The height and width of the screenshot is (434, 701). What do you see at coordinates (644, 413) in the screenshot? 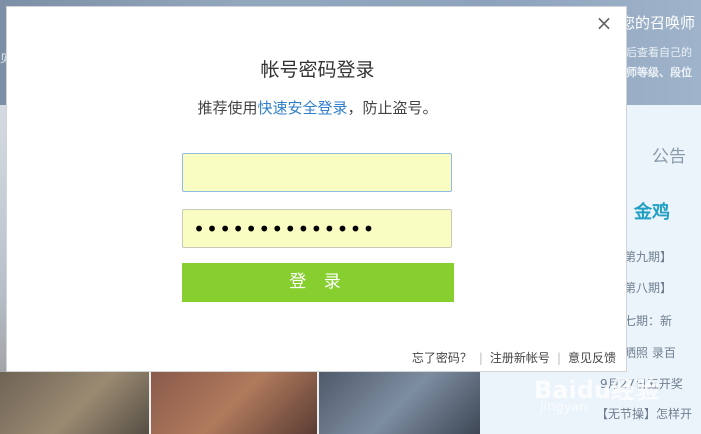
I see `notice-list-item: 【无节操】怎样开` at bounding box center [644, 413].